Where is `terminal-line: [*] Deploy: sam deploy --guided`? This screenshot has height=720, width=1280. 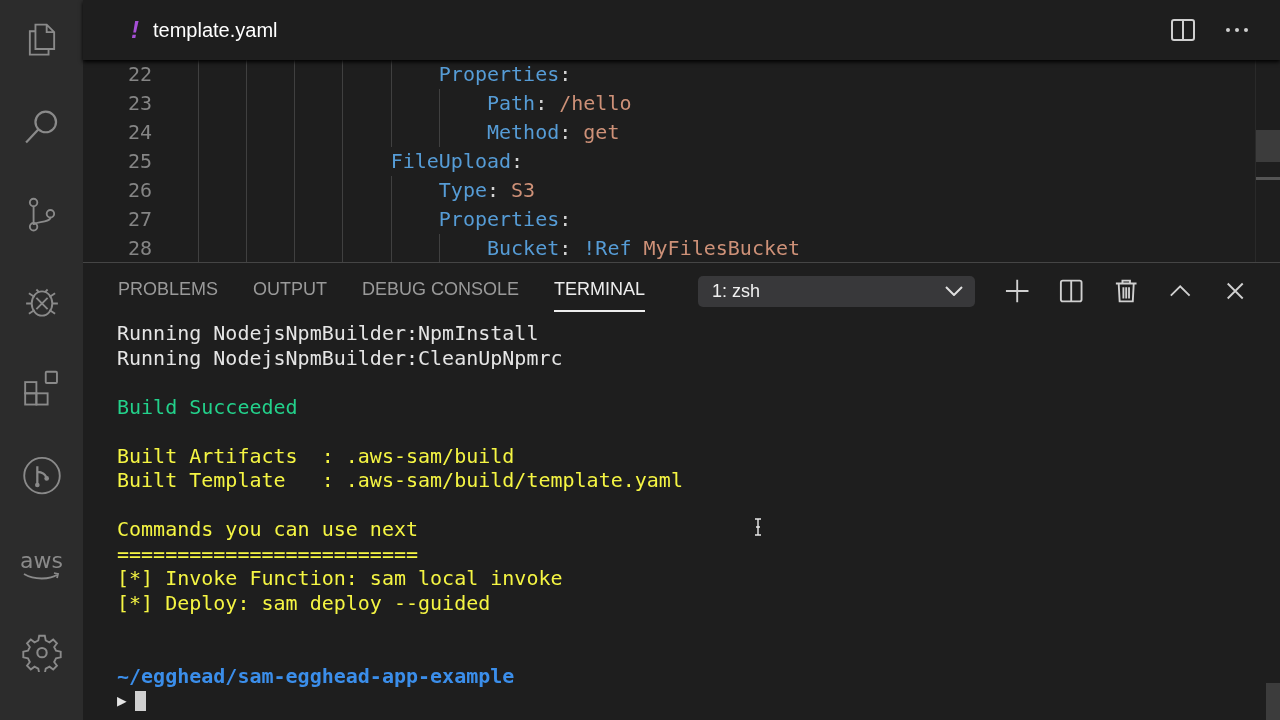 terminal-line: [*] Deploy: sam deploy --guided is located at coordinates (304, 602).